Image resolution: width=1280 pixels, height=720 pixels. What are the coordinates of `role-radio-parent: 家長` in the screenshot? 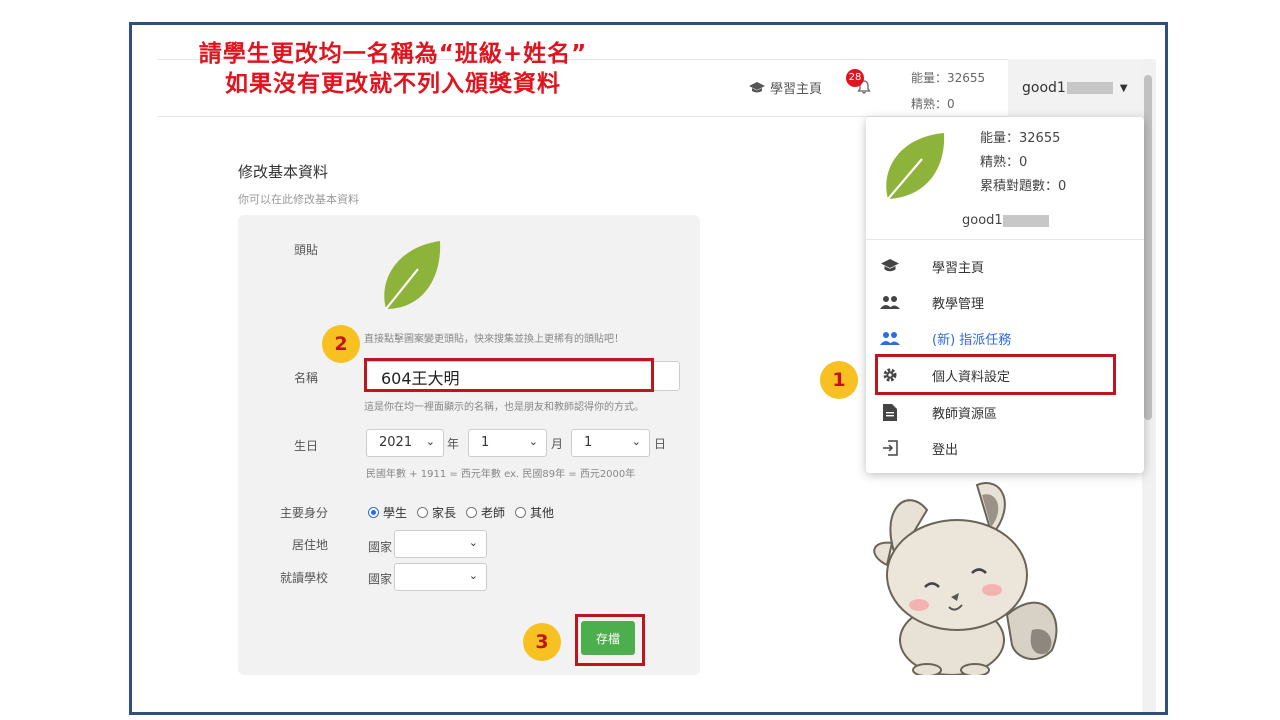 It's located at (436, 512).